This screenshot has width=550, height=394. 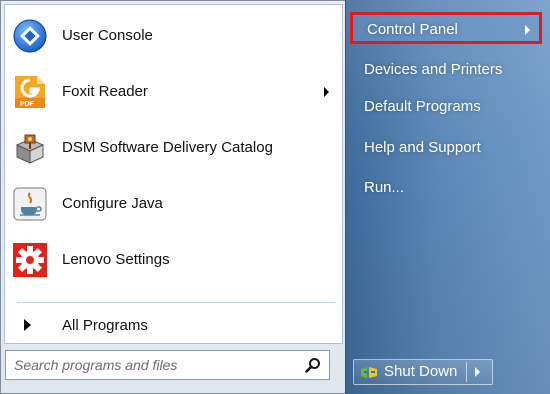 I want to click on default-programs-link: Default Programs, so click(x=444, y=107).